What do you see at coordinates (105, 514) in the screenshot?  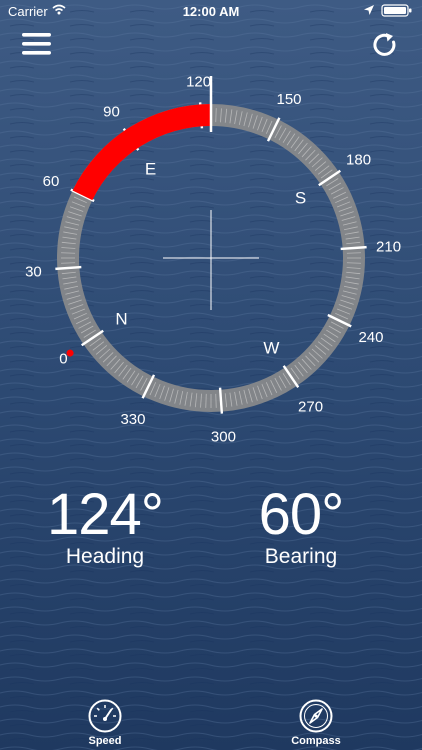 I see `heading-value: 124°` at bounding box center [105, 514].